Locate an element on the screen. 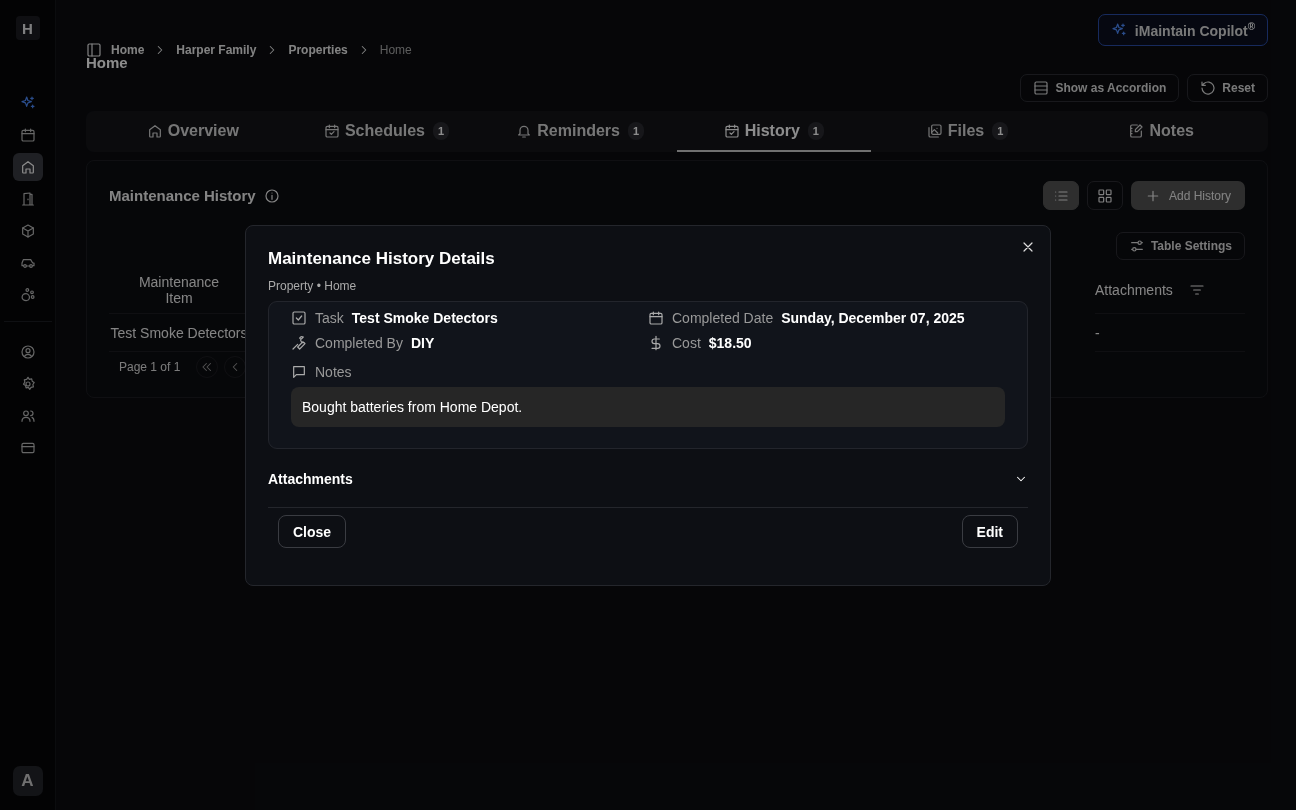 The height and width of the screenshot is (810, 1296). field-label: Cost is located at coordinates (686, 343).